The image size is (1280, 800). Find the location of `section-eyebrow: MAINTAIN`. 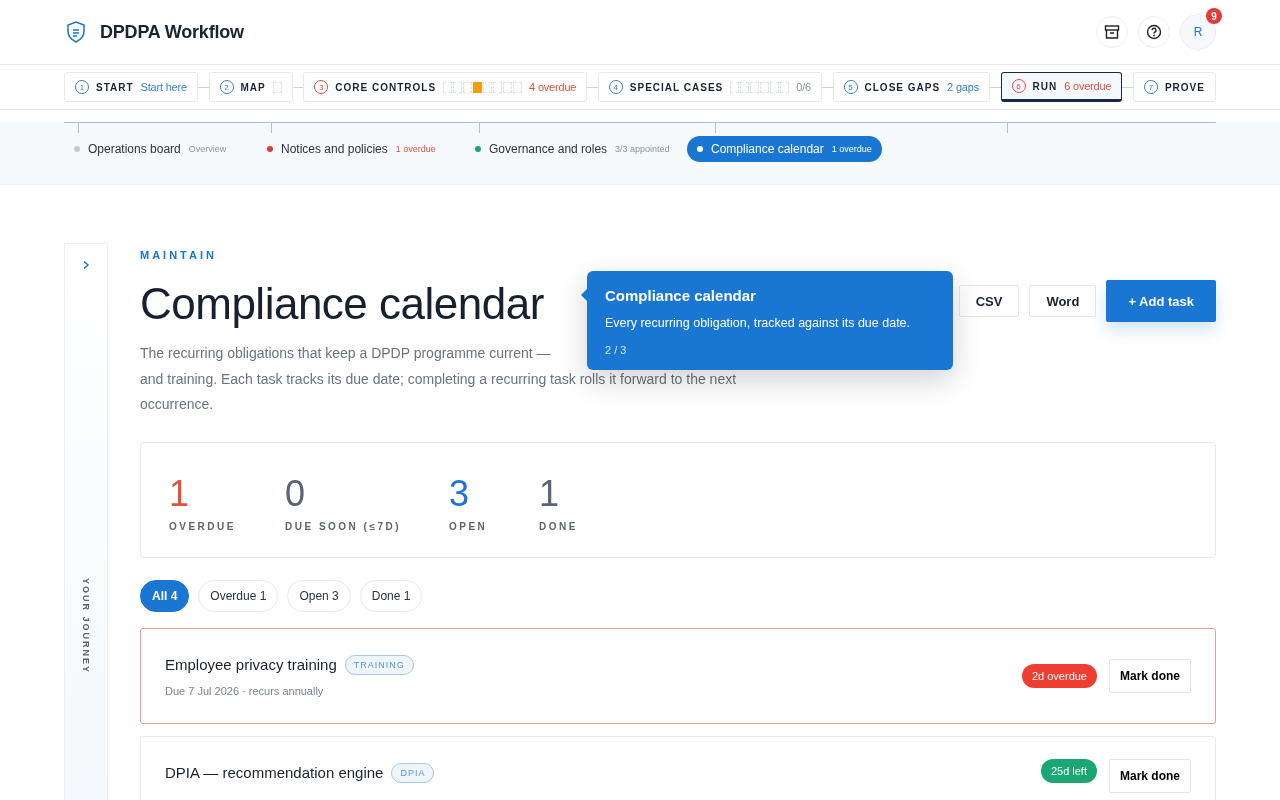

section-eyebrow: MAINTAIN is located at coordinates (178, 255).